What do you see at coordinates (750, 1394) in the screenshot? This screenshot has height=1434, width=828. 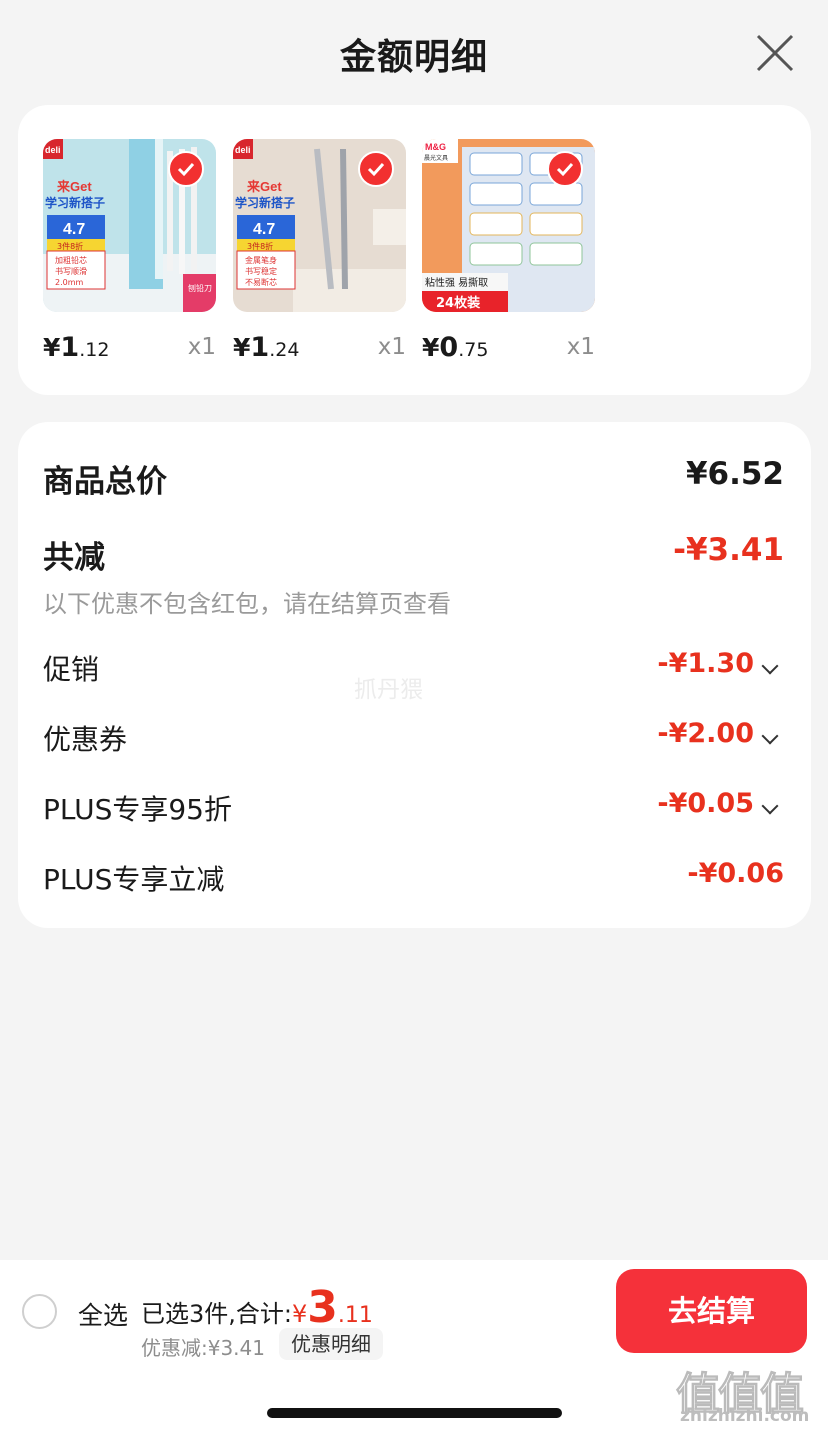 I see `site-watermark: 值值值 zhizhizhi.com` at bounding box center [750, 1394].